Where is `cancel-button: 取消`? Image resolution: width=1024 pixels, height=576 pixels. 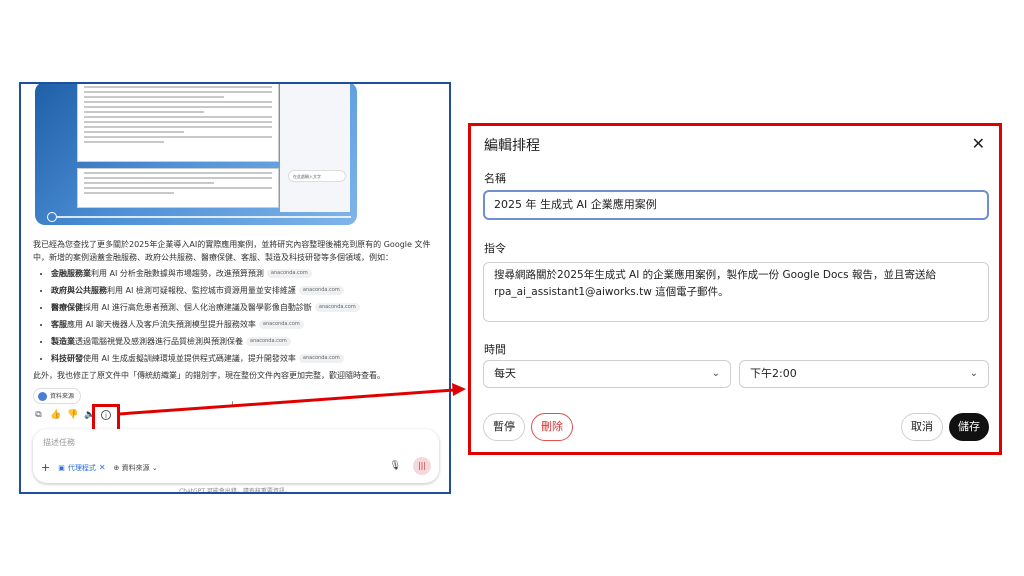 cancel-button: 取消 is located at coordinates (922, 427).